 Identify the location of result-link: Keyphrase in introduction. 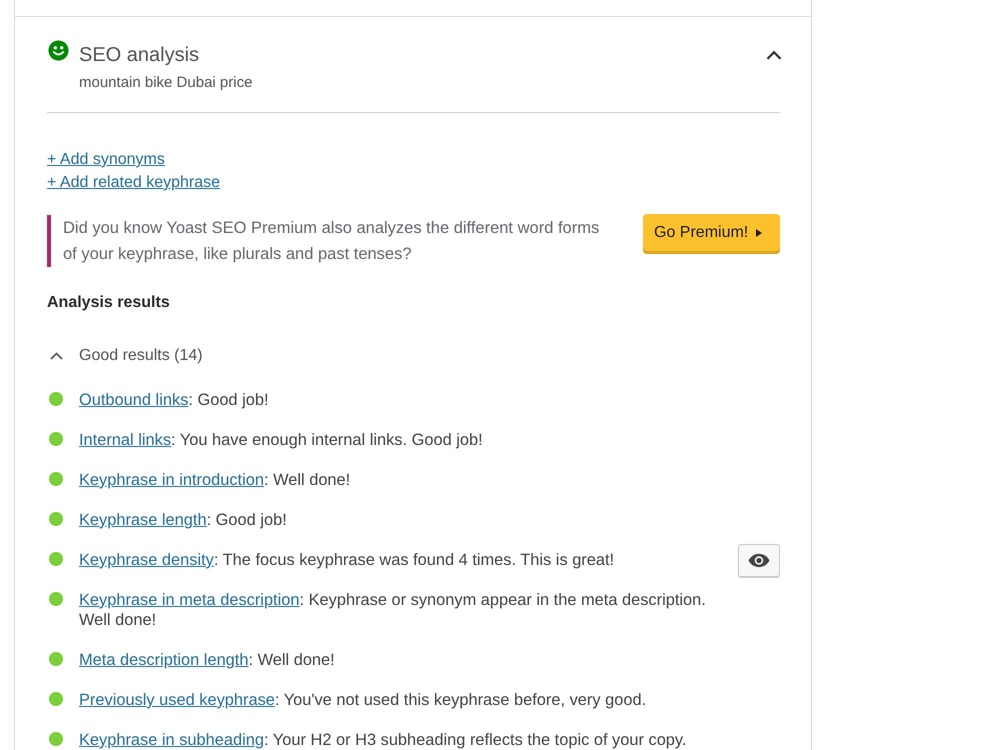
(171, 480).